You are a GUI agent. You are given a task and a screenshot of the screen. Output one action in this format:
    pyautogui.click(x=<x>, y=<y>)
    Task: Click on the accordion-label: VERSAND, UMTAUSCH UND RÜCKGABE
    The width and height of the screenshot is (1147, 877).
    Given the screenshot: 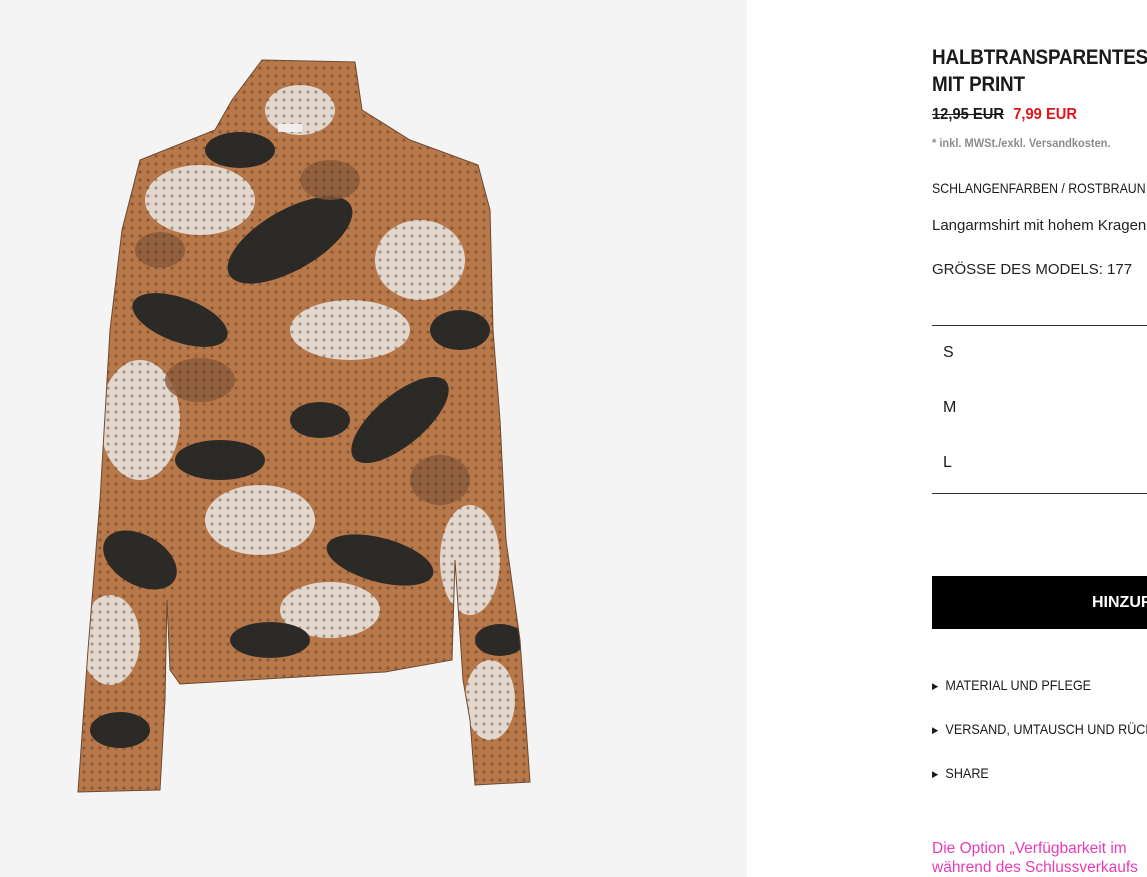 What is the action you would take?
    pyautogui.click(x=1046, y=729)
    